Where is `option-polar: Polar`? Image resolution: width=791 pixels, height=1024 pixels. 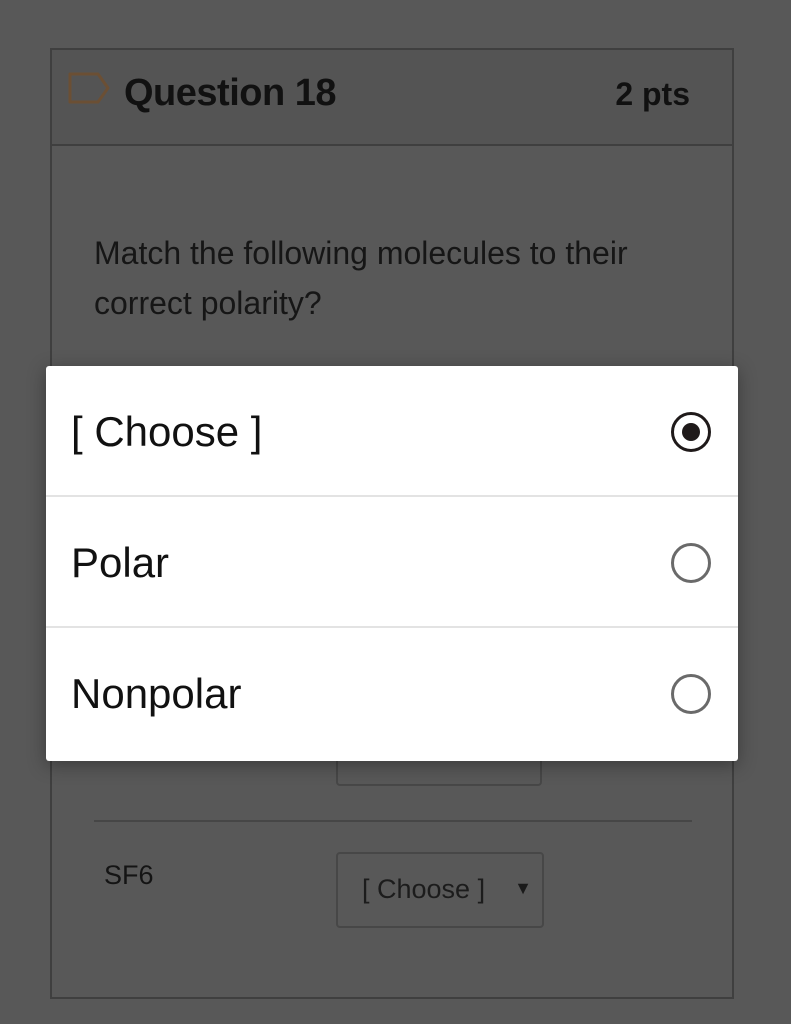
option-polar: Polar is located at coordinates (392, 562).